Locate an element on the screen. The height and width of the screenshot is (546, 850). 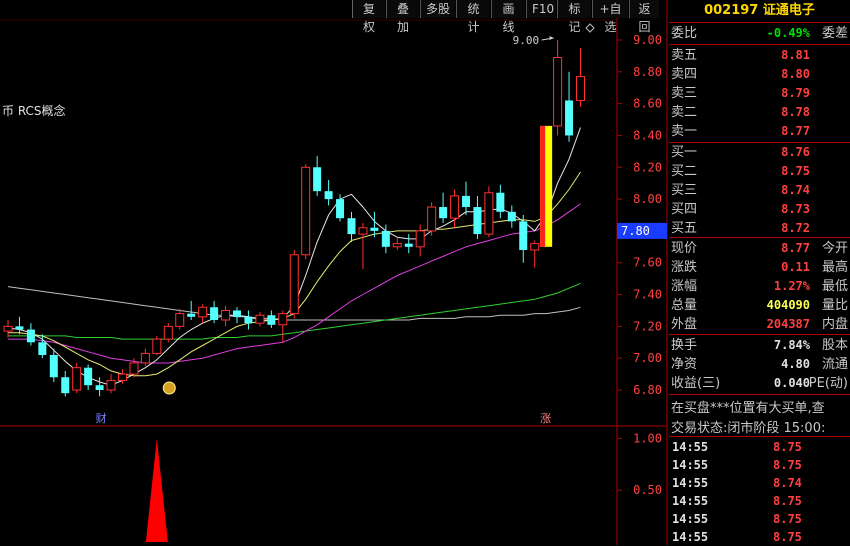
indicator-label: 币 RCS概念 is located at coordinates (34, 110).